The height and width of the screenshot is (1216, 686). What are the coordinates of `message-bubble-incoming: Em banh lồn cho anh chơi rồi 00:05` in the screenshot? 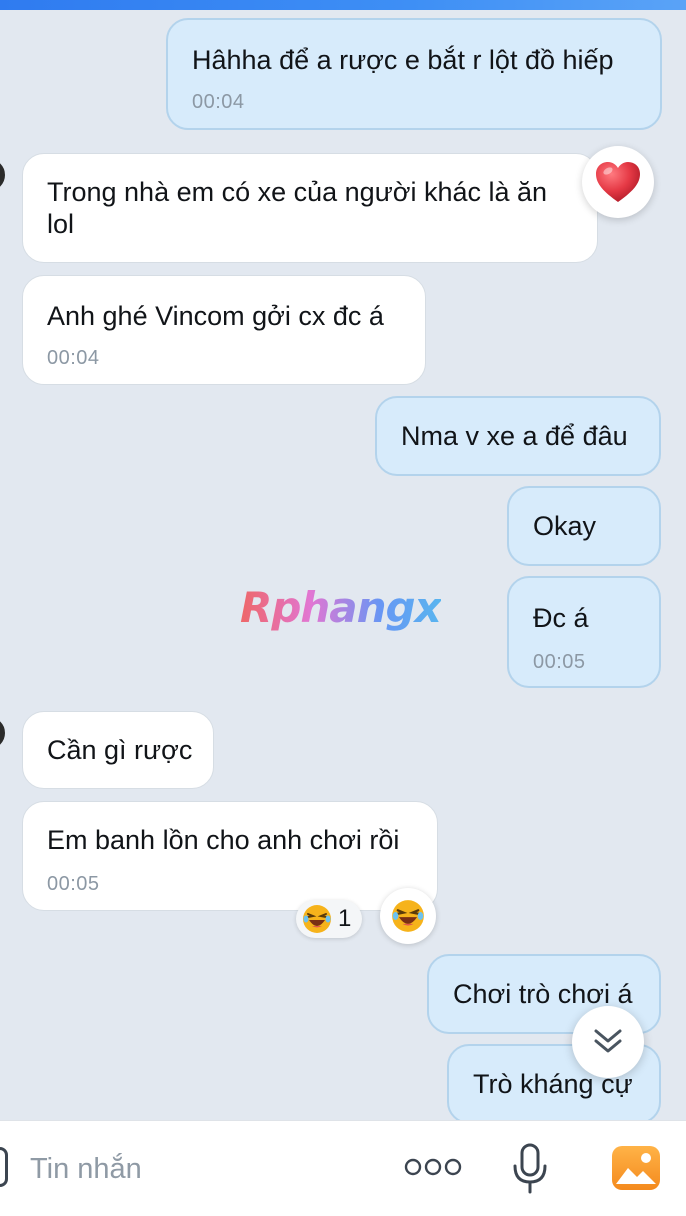 It's located at (230, 856).